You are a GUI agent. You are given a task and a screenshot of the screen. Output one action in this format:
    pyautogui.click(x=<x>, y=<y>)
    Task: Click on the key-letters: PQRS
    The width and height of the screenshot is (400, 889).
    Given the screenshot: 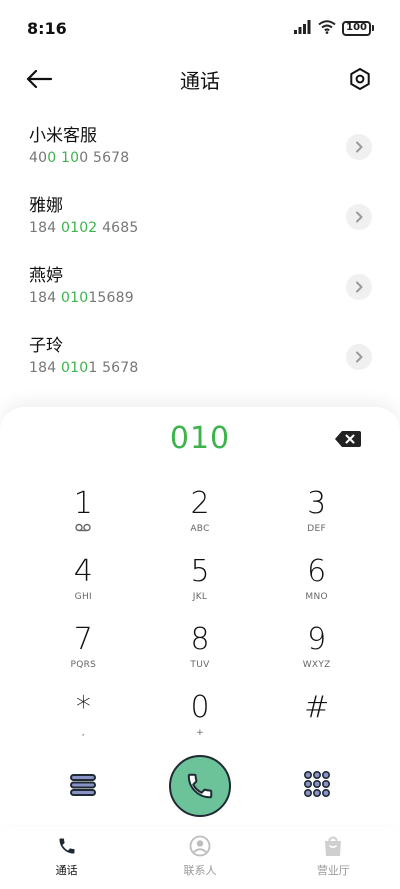 What is the action you would take?
    pyautogui.click(x=83, y=665)
    